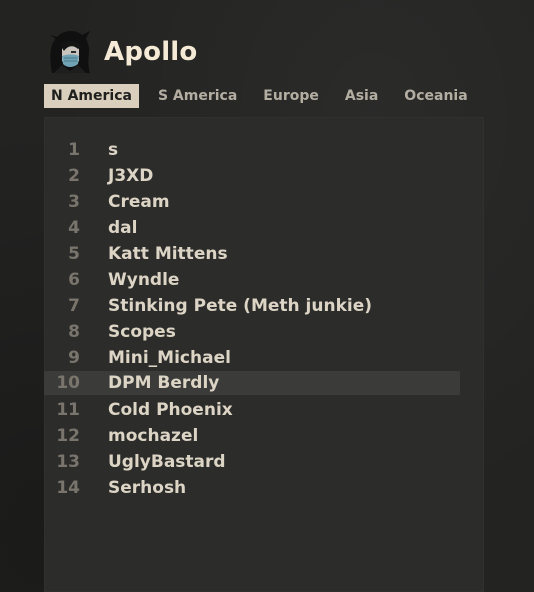 The image size is (534, 592). What do you see at coordinates (170, 410) in the screenshot?
I see `player-name: Cold Phoenix` at bounding box center [170, 410].